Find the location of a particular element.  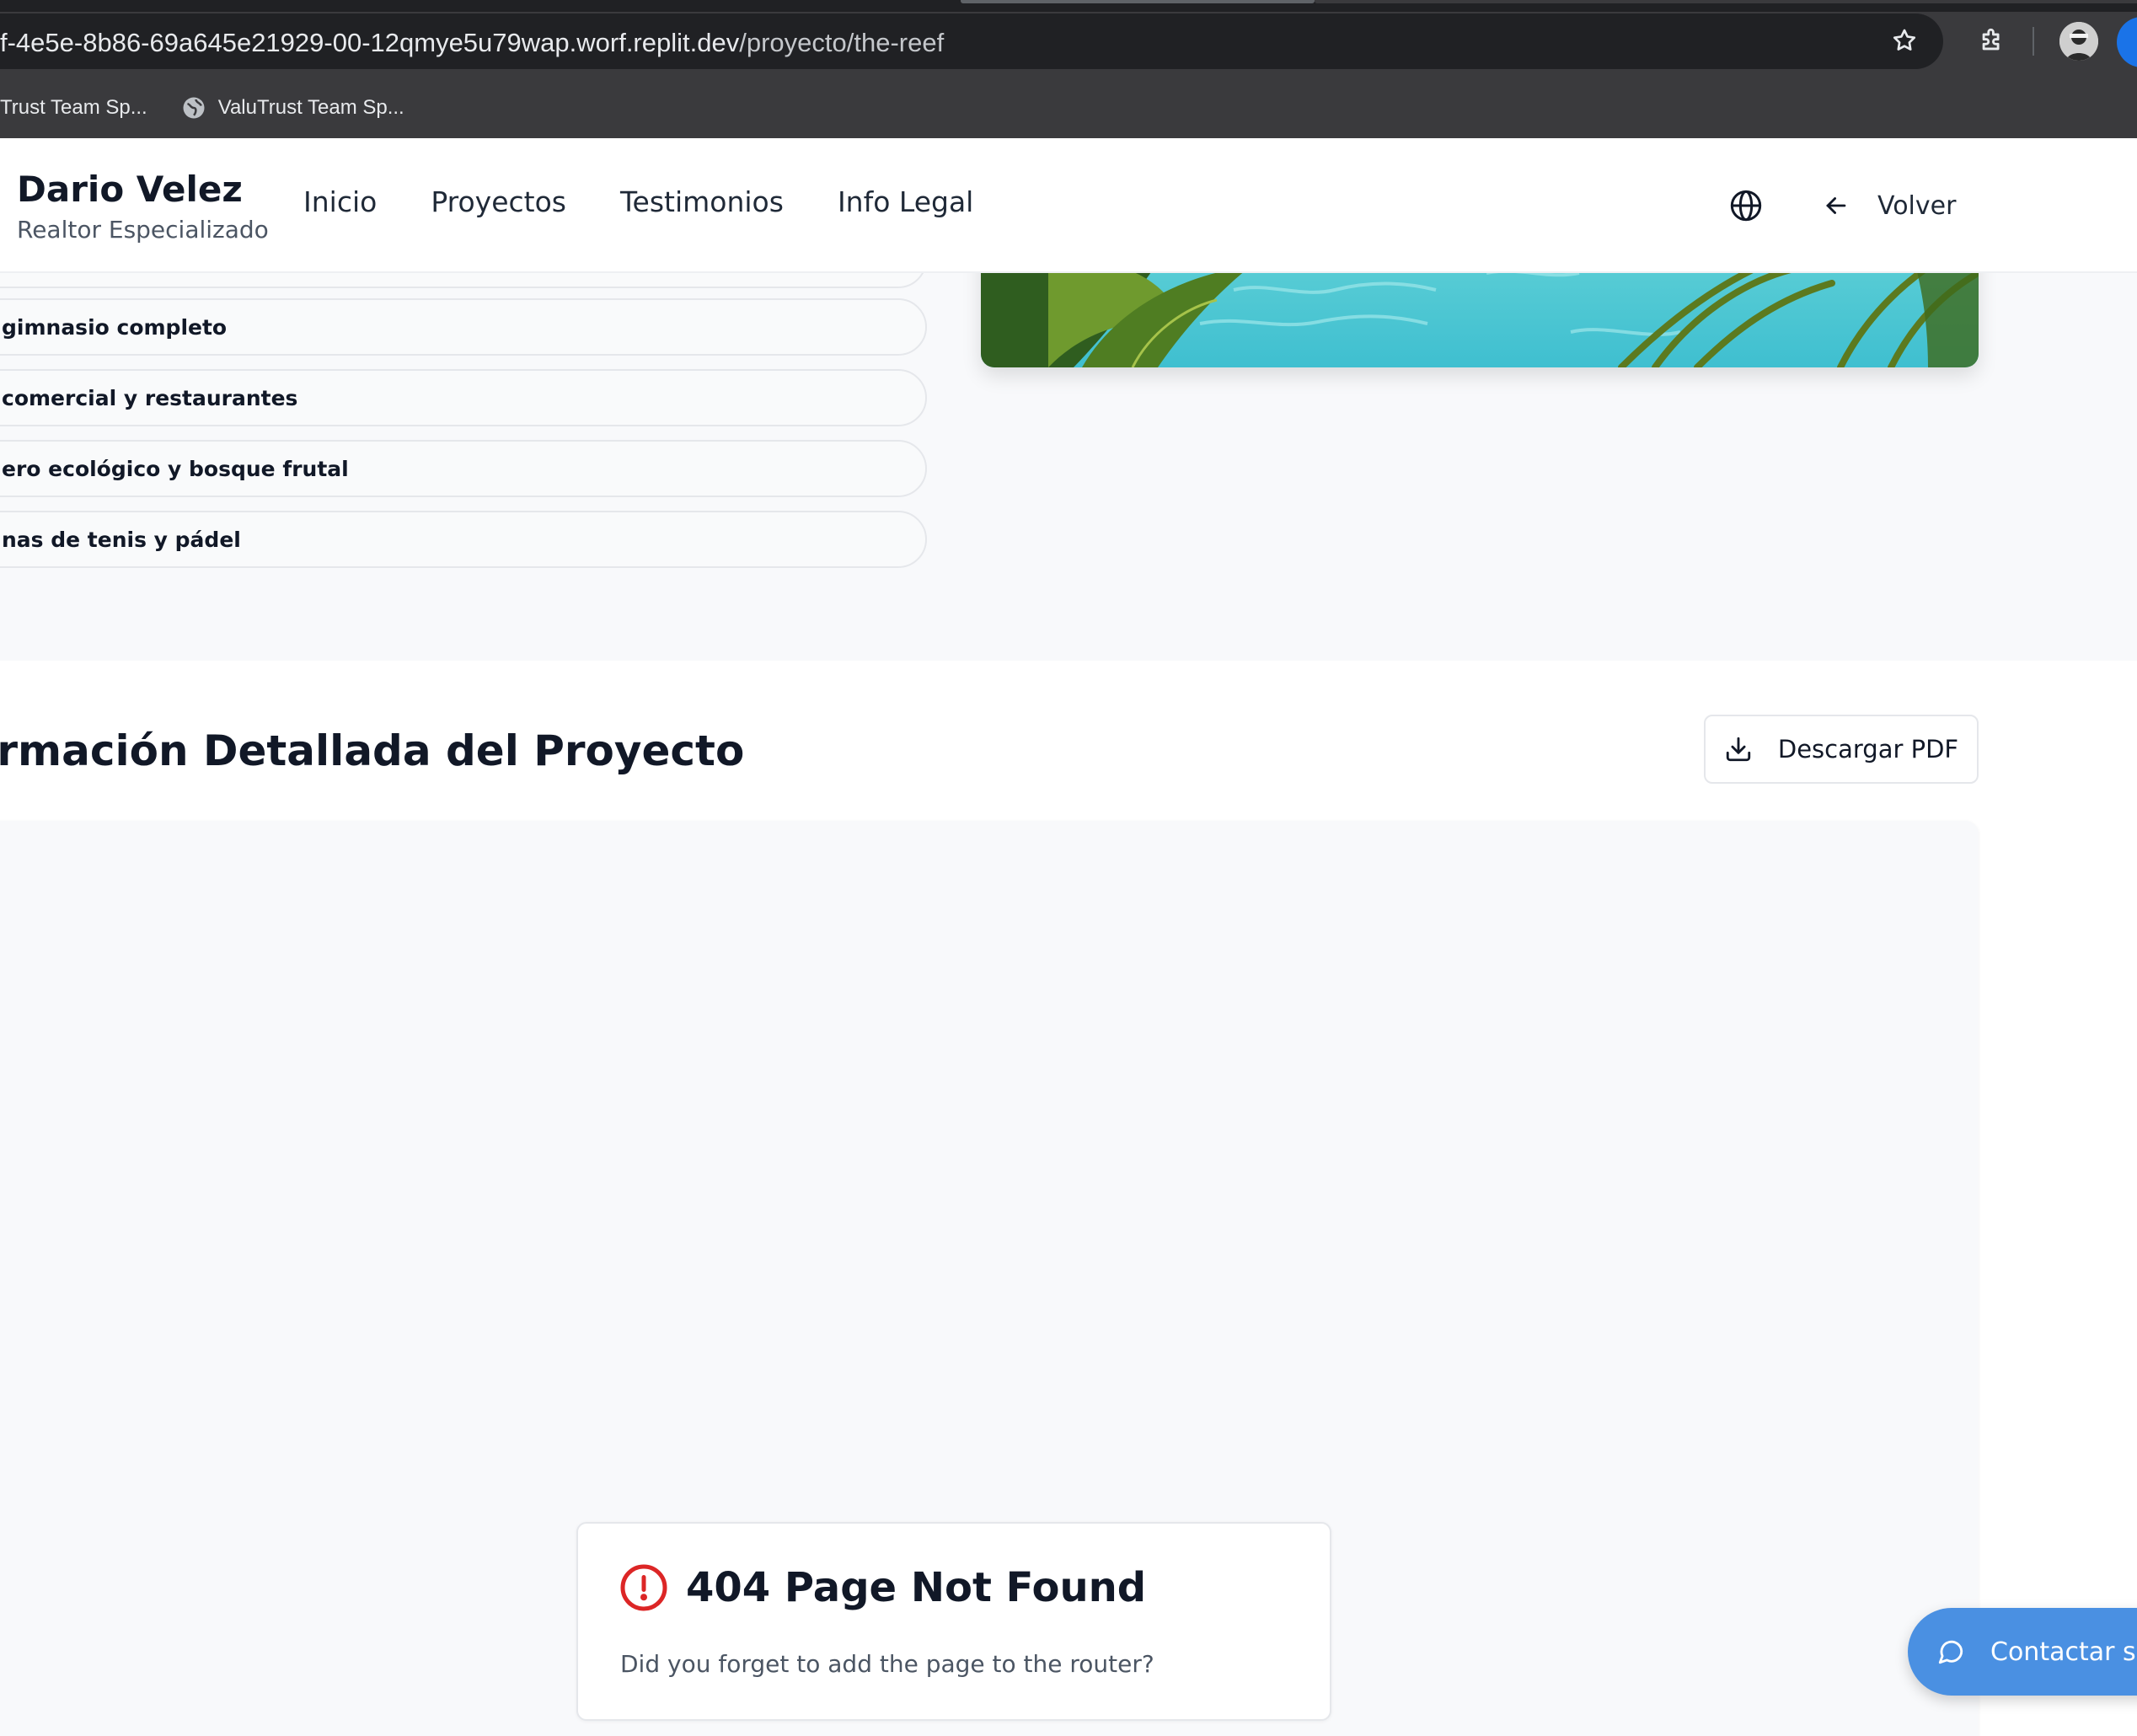

download-icon is located at coordinates (1738, 749).